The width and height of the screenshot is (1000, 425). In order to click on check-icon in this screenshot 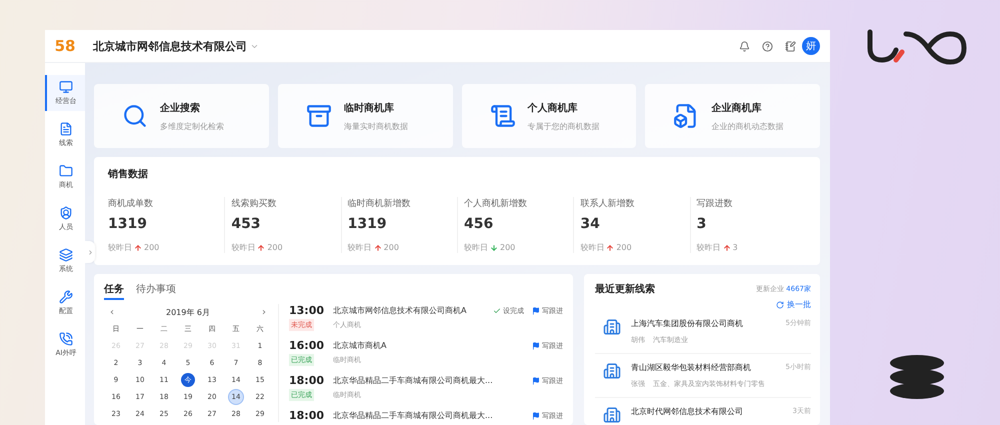, I will do `click(497, 310)`.